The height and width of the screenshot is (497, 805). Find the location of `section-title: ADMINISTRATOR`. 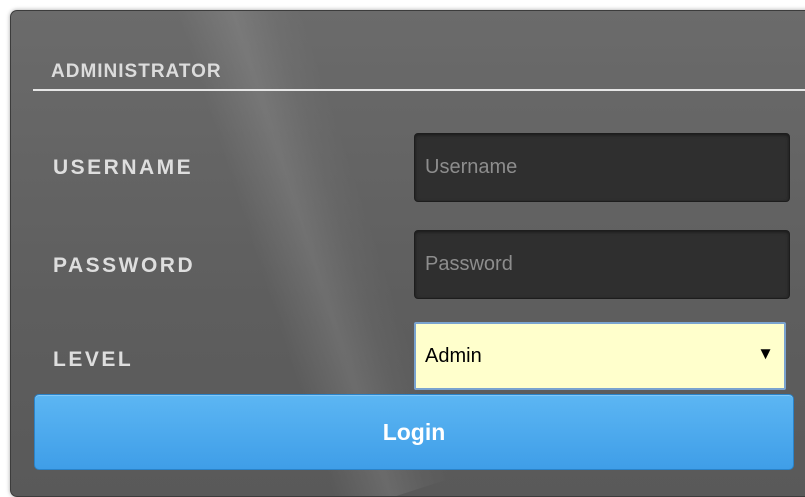

section-title: ADMINISTRATOR is located at coordinates (136, 71).